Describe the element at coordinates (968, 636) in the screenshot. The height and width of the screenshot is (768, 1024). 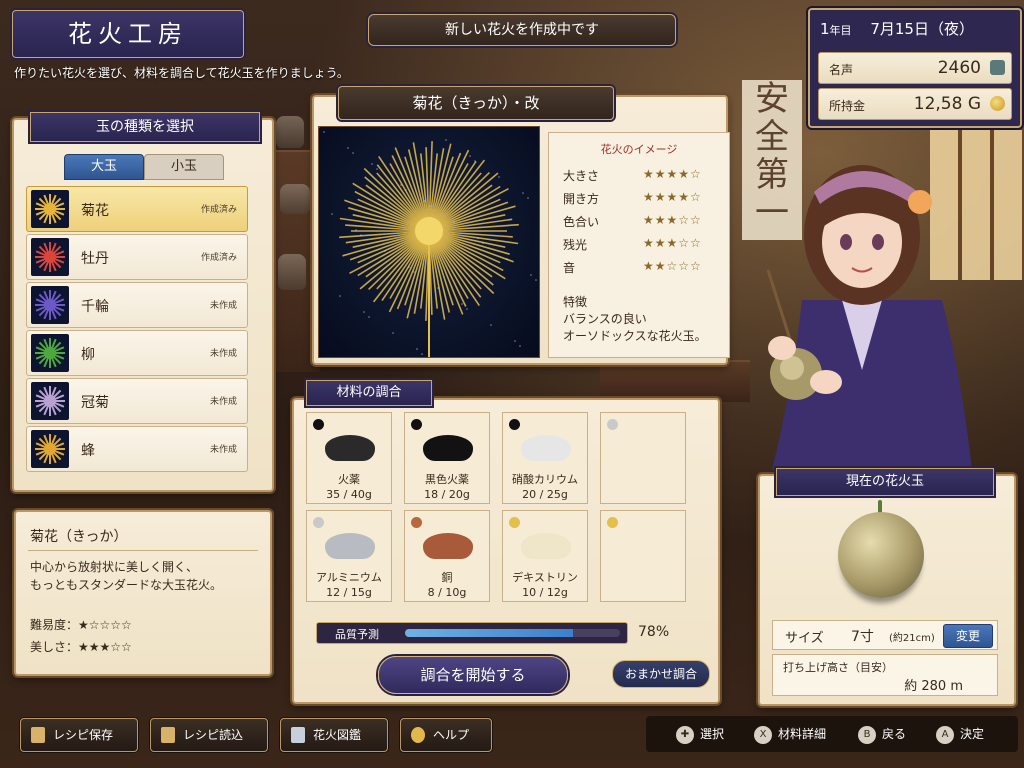
I see `change-size-button: 変更` at that location.